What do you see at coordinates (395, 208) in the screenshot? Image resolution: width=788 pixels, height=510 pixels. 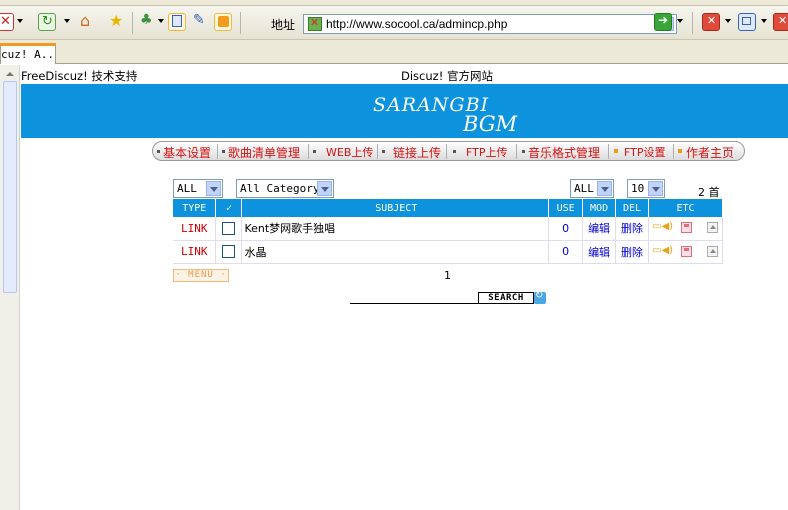 I see `header-subject: SUBJECT` at bounding box center [395, 208].